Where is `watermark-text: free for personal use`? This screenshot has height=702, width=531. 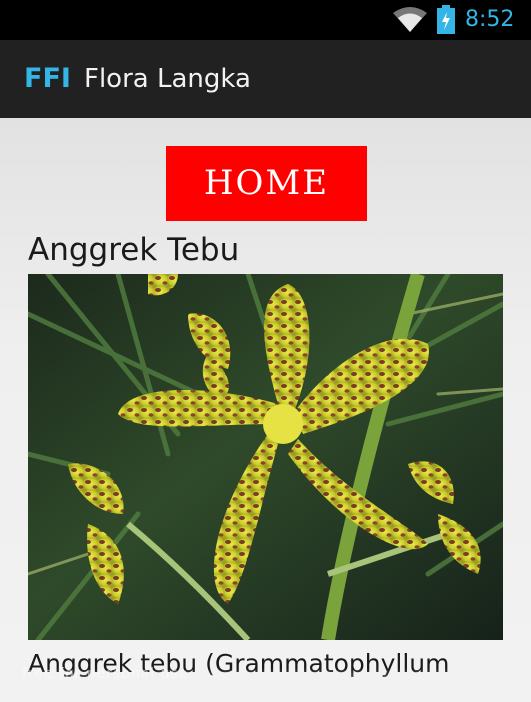 watermark-text: free for personal use is located at coordinates (105, 674).